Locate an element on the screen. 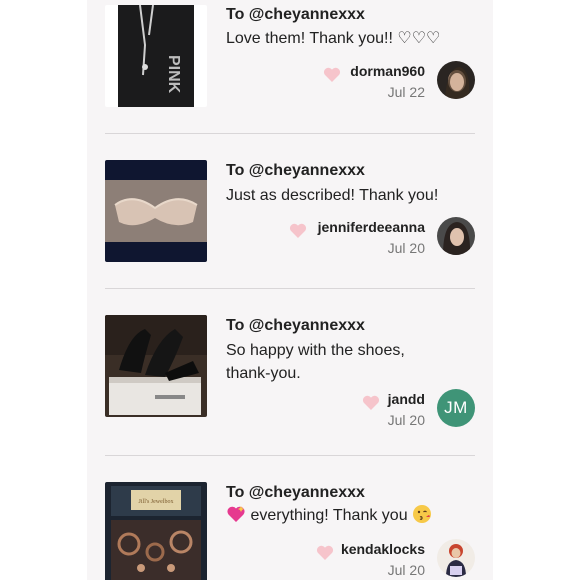 The width and height of the screenshot is (580, 580). review-message: everything! Thank you is located at coordinates (329, 515).